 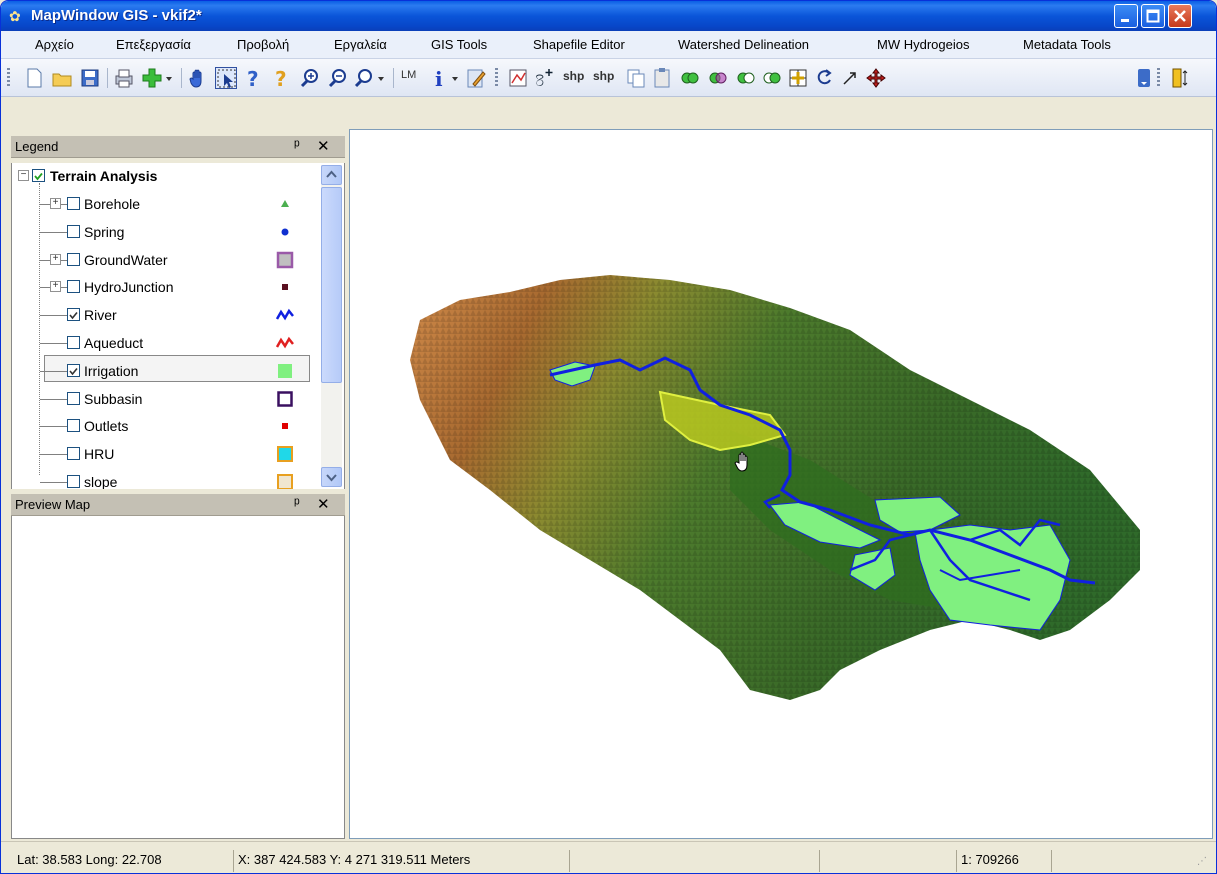 What do you see at coordinates (162, 260) in the screenshot?
I see `legend-layer-row: + GroundWater` at bounding box center [162, 260].